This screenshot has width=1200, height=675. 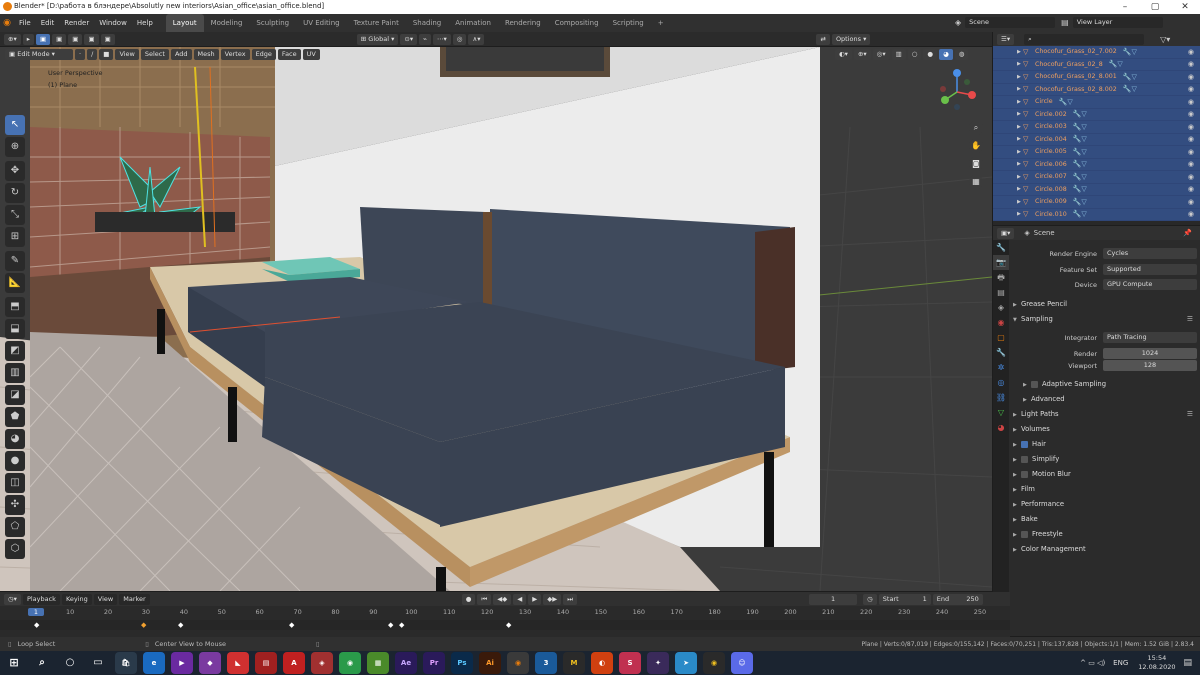 I want to click on discord-icon: ☺, so click(x=742, y=663).